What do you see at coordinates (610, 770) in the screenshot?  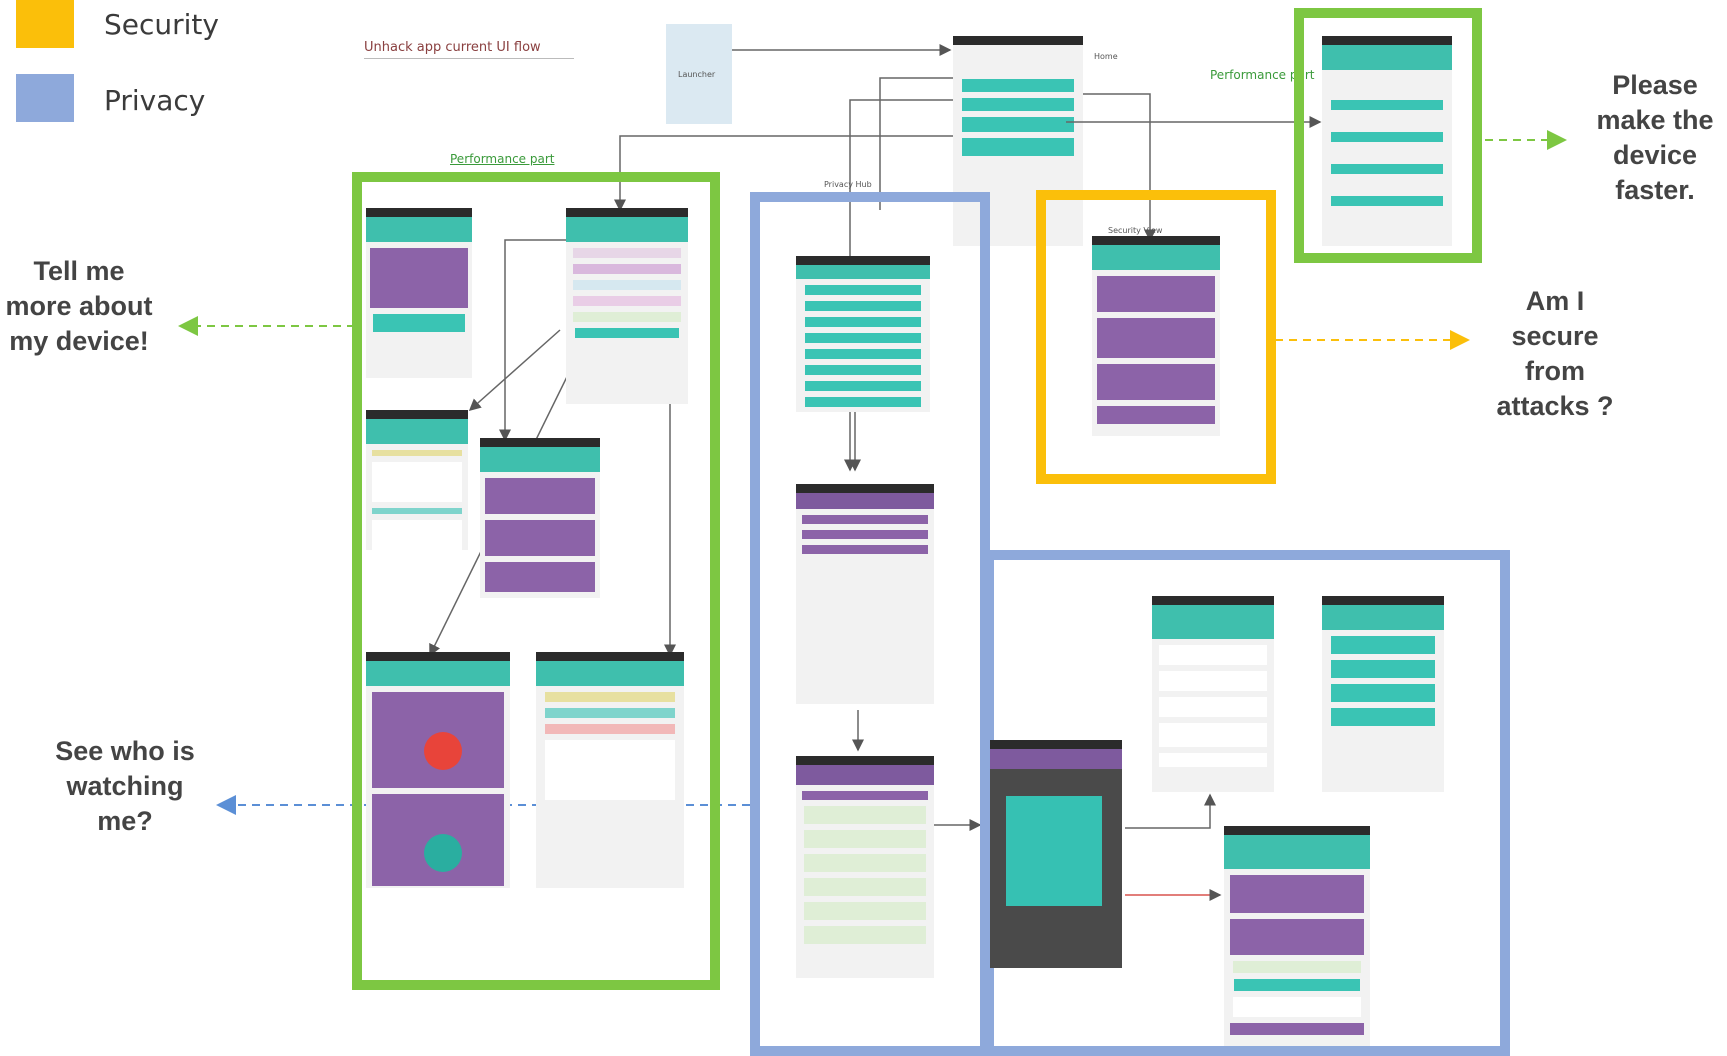 I see `data-usage-screen` at bounding box center [610, 770].